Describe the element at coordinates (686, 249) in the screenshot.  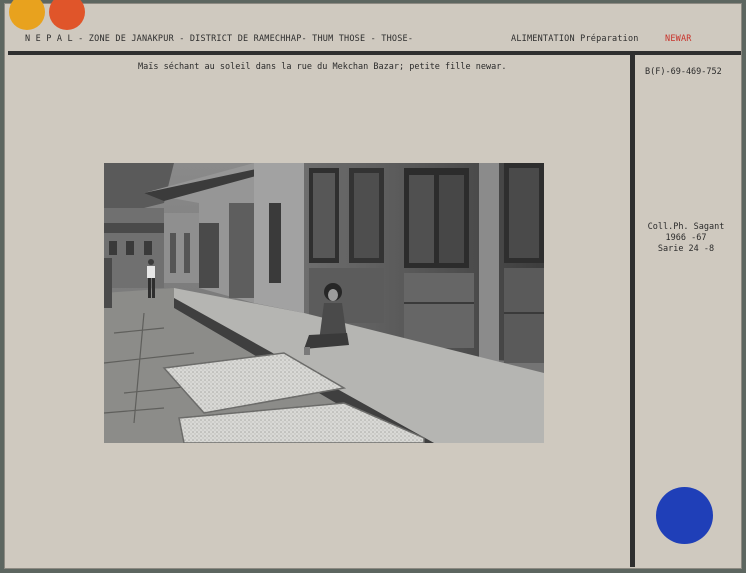
I see `collection-line-3: Sarie 24 -8` at that location.